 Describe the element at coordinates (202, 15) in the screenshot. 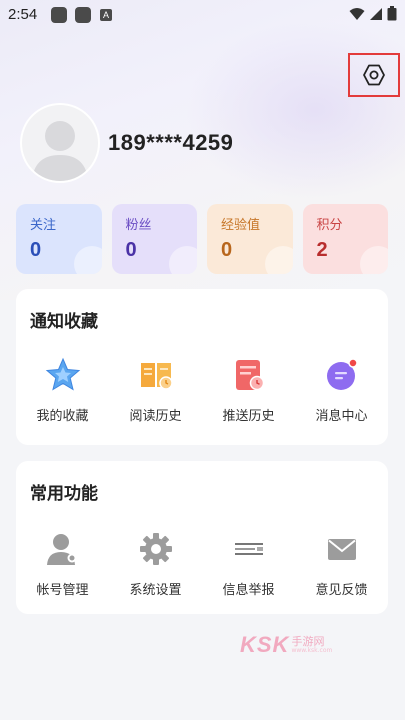

I see `status-bar: 2:54 A` at that location.